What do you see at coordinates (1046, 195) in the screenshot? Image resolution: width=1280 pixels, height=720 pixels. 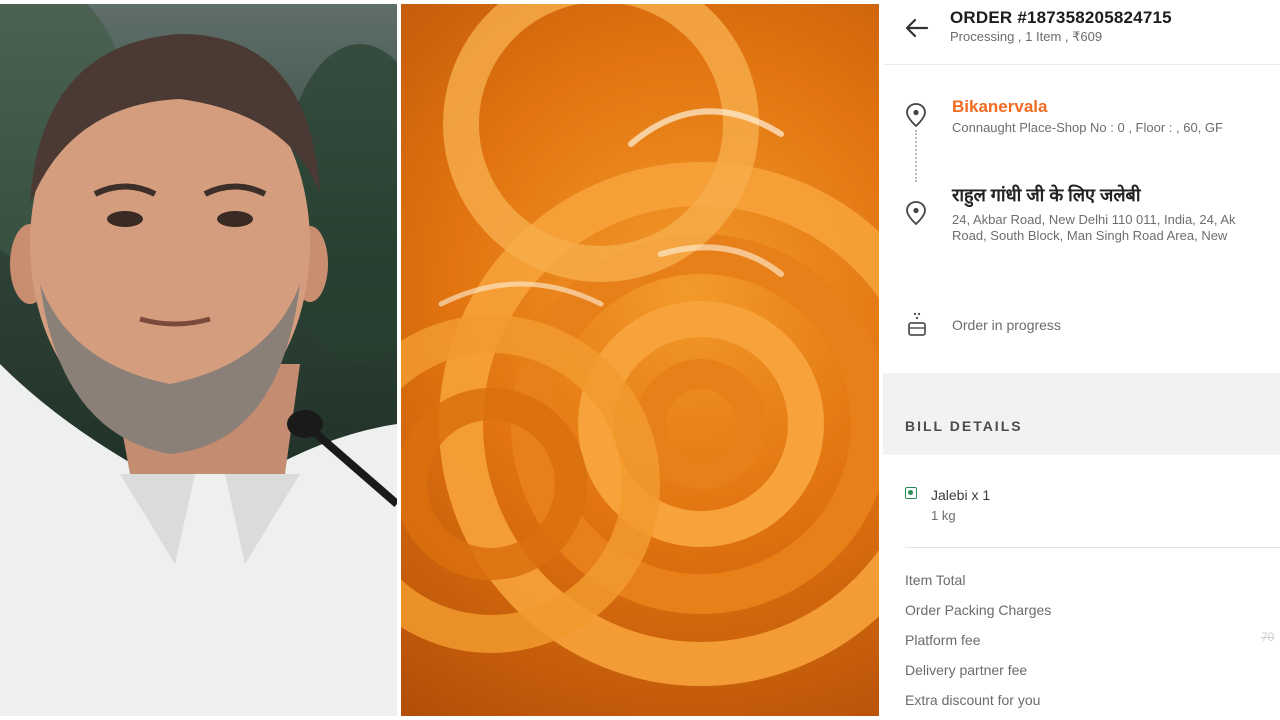 I see `delivery-name: राहुल गांधी जी के लिए जलेबी` at bounding box center [1046, 195].